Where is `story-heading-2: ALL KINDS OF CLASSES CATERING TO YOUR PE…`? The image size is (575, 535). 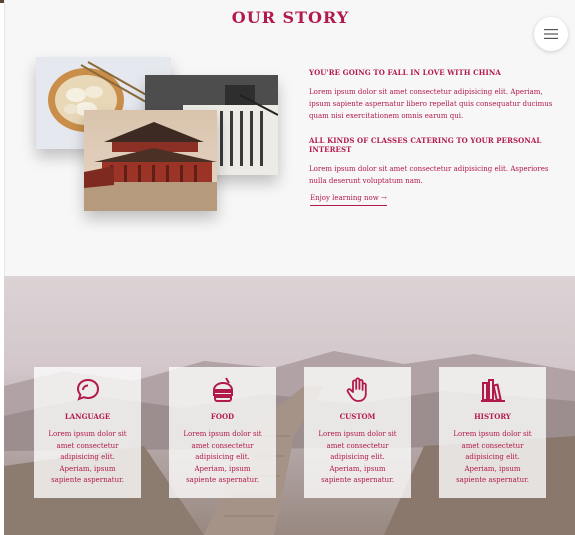
story-heading-2: ALL KINDS OF CLASSES CATERING TO YOUR PE… is located at coordinates (425, 145).